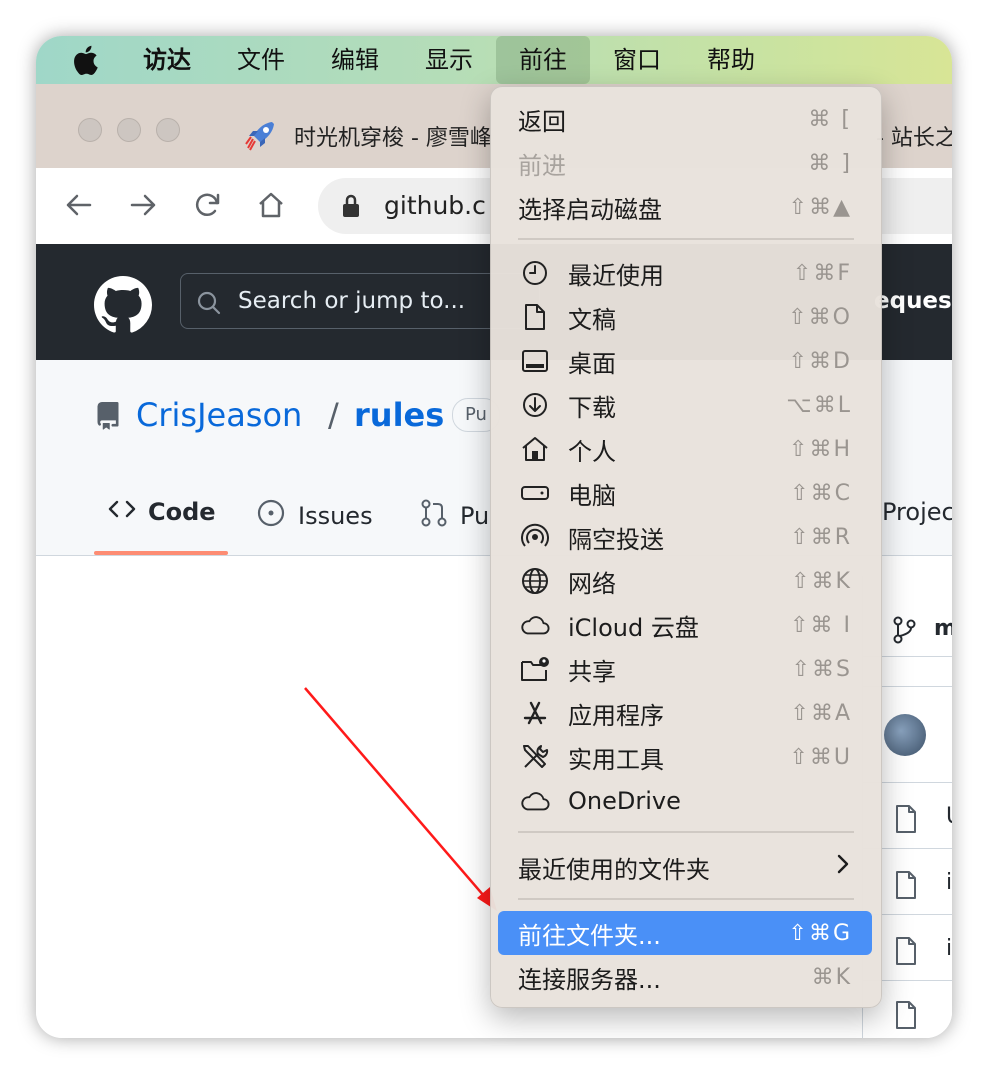 The image size is (988, 1074). I want to click on menu-item-recent-folders-label: 最近使用的文件夹, so click(614, 869).